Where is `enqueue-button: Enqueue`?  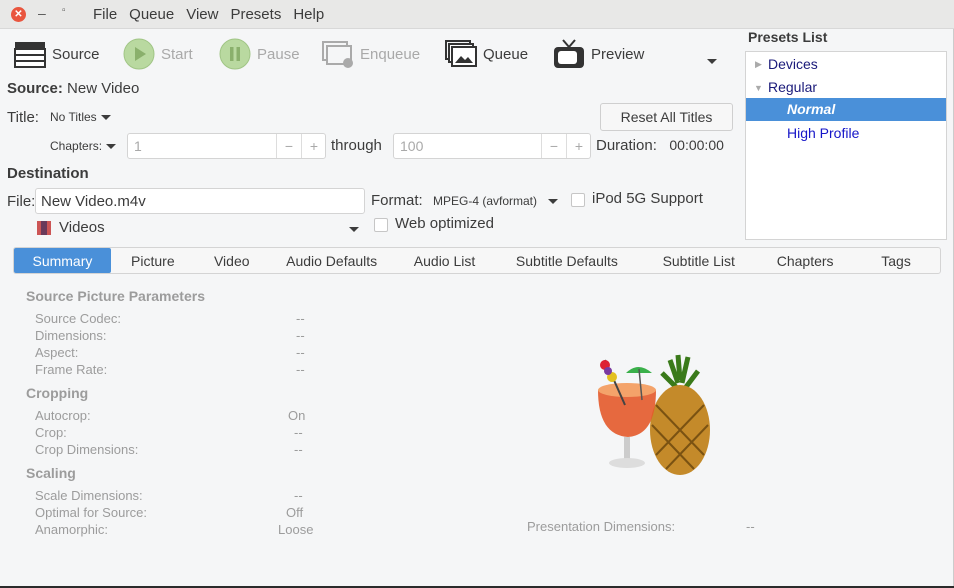 enqueue-button: Enqueue is located at coordinates (371, 54).